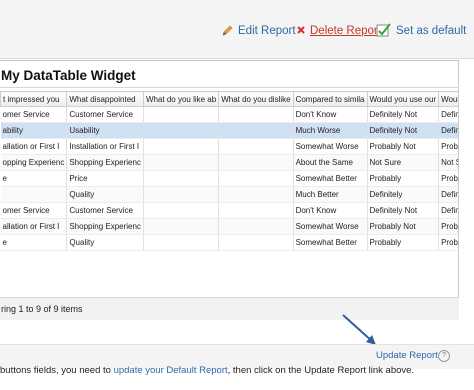 The height and width of the screenshot is (390, 474). I want to click on column-header: Compared to simila, so click(330, 99).